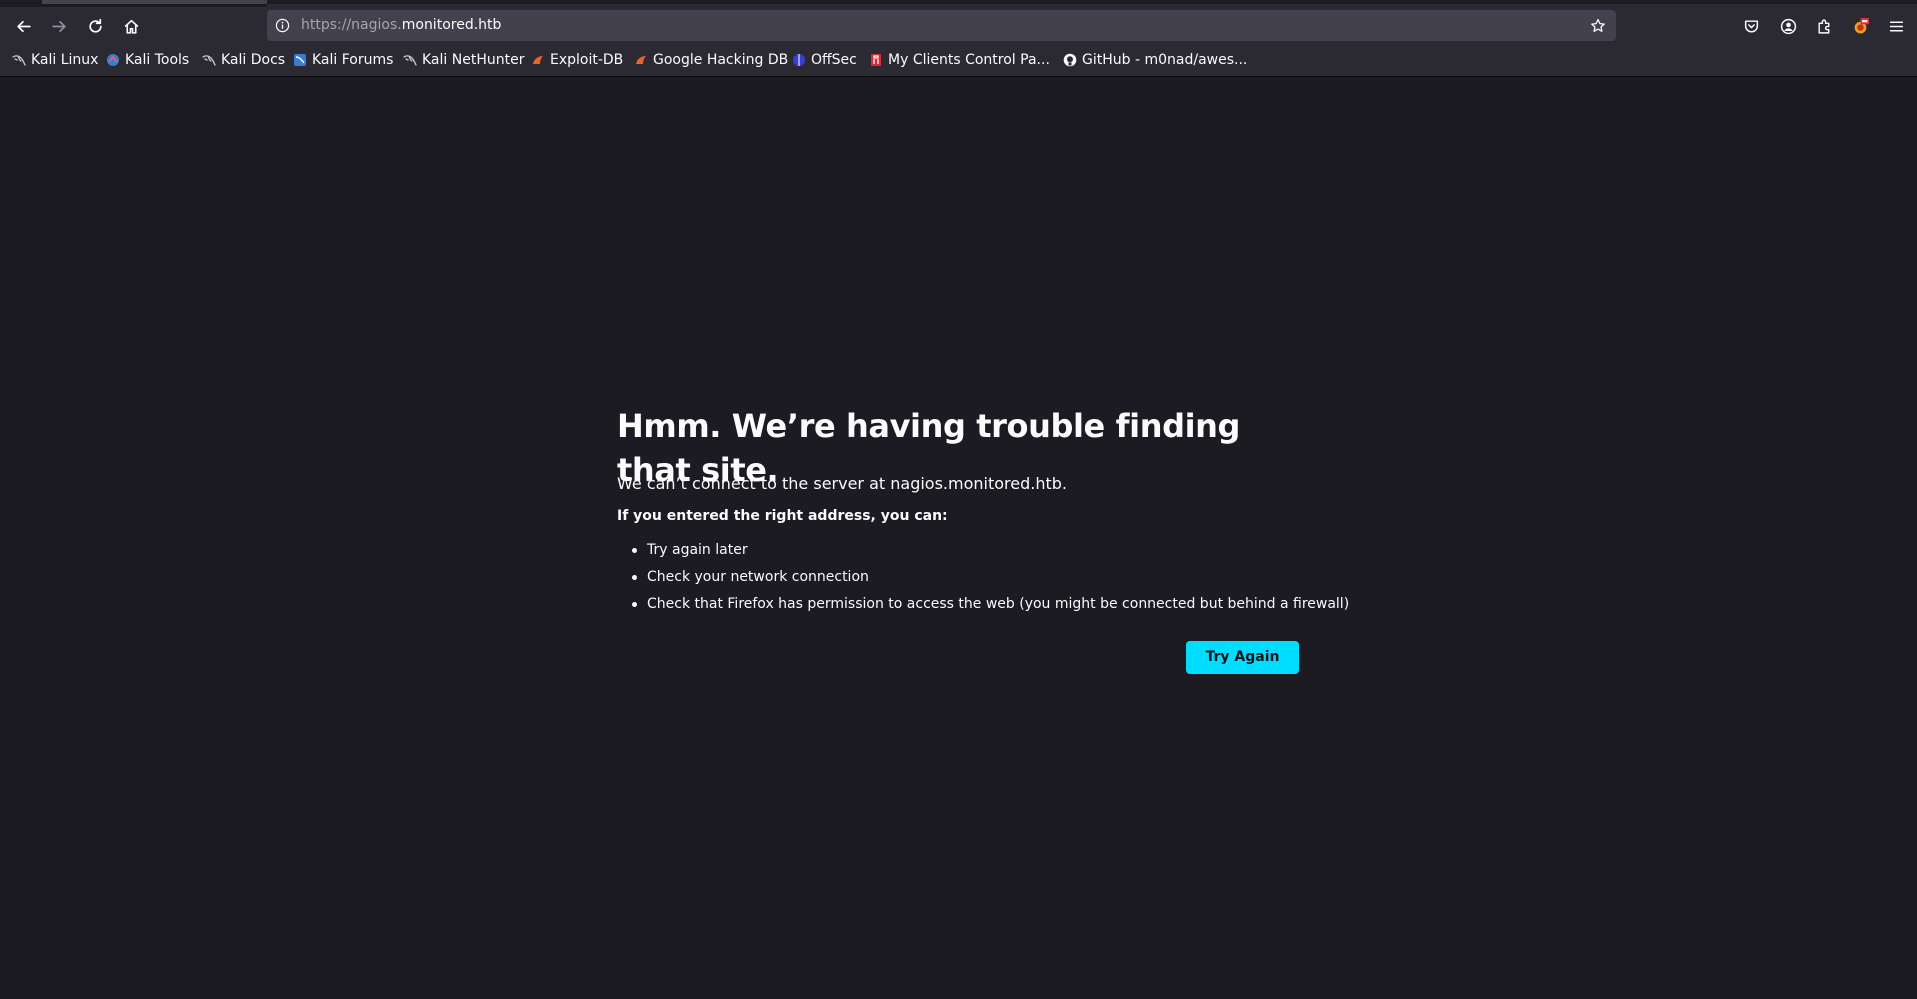 The height and width of the screenshot is (999, 1917). I want to click on suggestion-item: Check your network connection, so click(990, 577).